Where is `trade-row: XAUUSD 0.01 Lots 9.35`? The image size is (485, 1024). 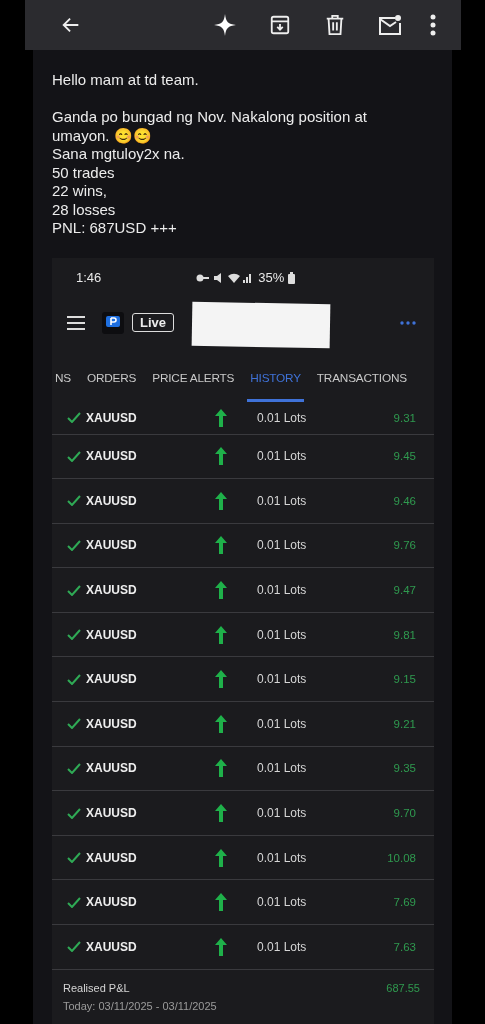 trade-row: XAUUSD 0.01 Lots 9.35 is located at coordinates (243, 769).